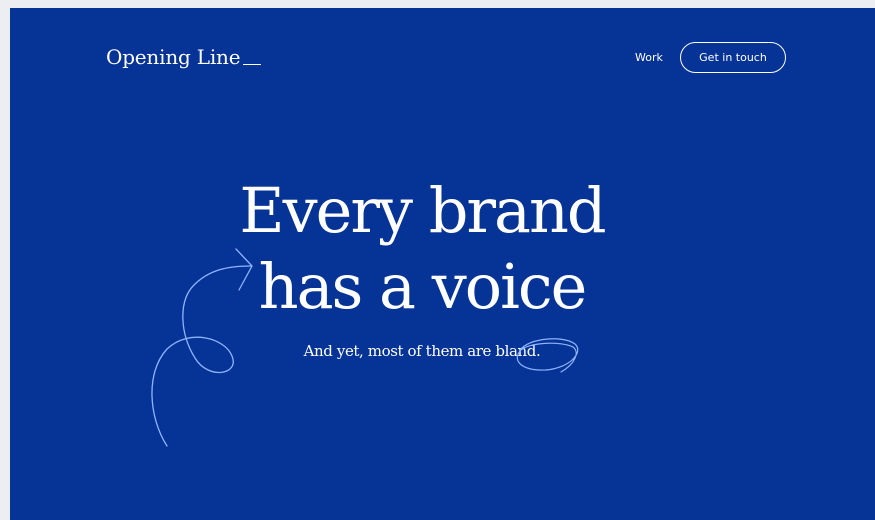 The width and height of the screenshot is (875, 520). What do you see at coordinates (422, 351) in the screenshot?
I see `hero-subhead: And yet, most of them are bland.` at bounding box center [422, 351].